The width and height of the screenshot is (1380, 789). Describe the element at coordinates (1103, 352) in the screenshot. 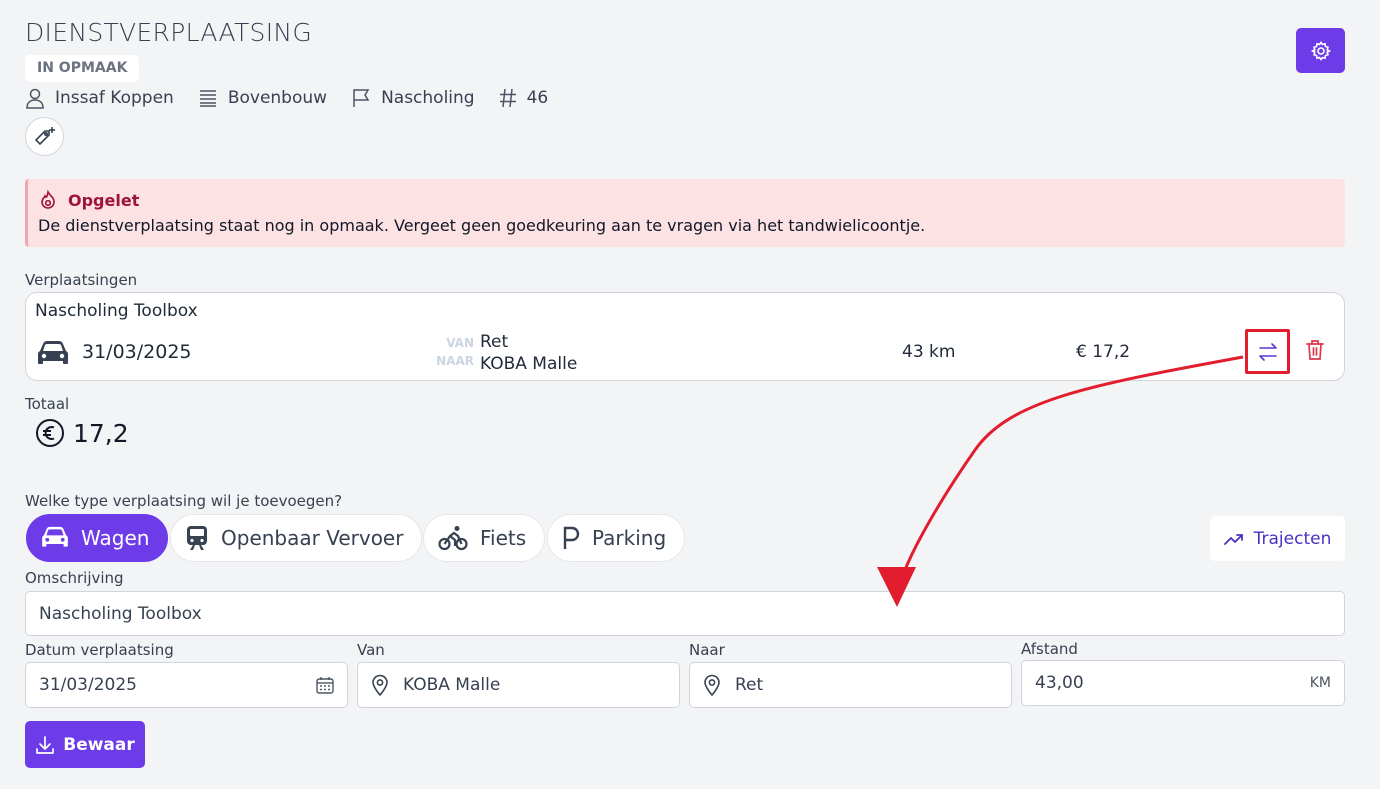

I see `trip-amount: € 17,2` at that location.